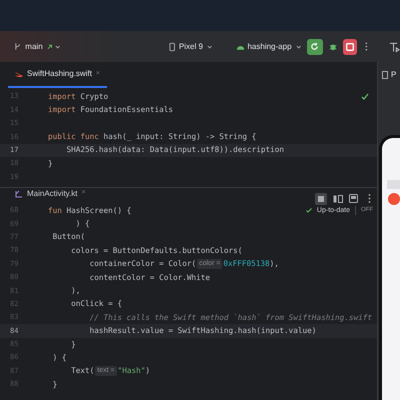  I want to click on swift-icon, so click(19, 74).